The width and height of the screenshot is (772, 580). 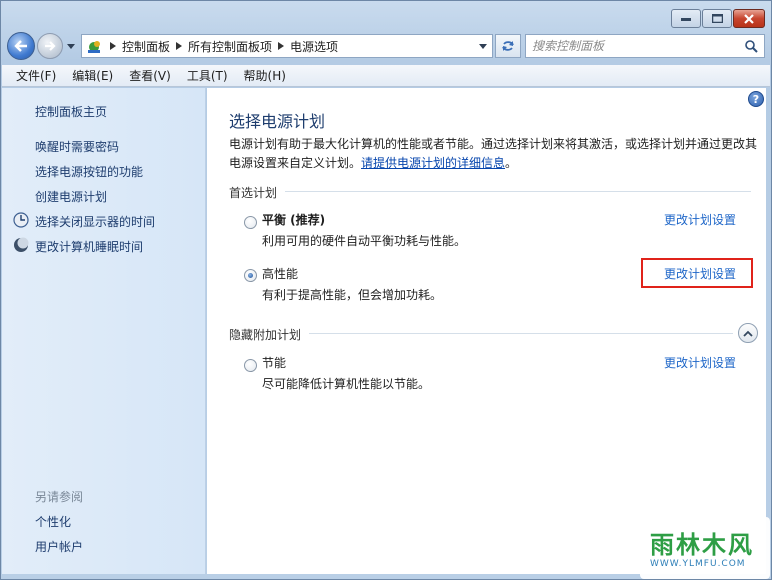 I want to click on plan-name-balanced: 平衡 (推荐), so click(x=293, y=219).